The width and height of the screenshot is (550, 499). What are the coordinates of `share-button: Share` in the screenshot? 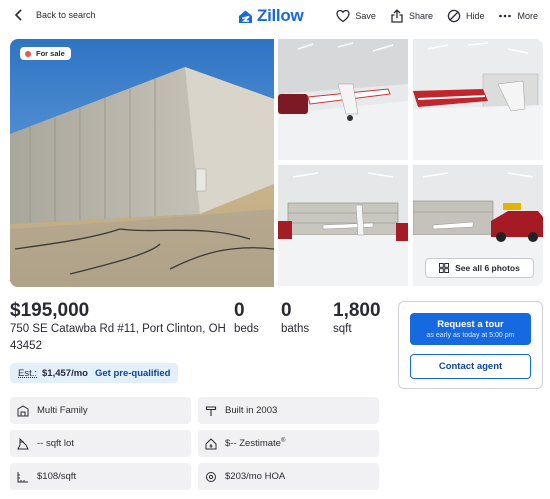 It's located at (411, 16).